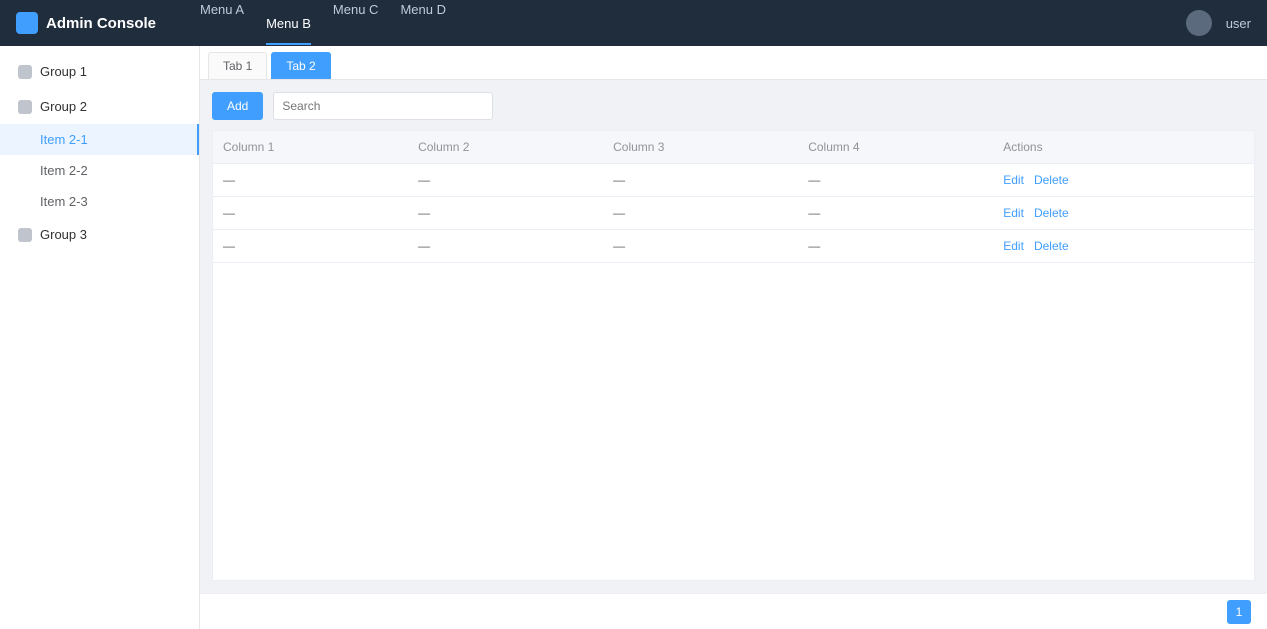  What do you see at coordinates (383, 106) in the screenshot?
I see `search-input` at bounding box center [383, 106].